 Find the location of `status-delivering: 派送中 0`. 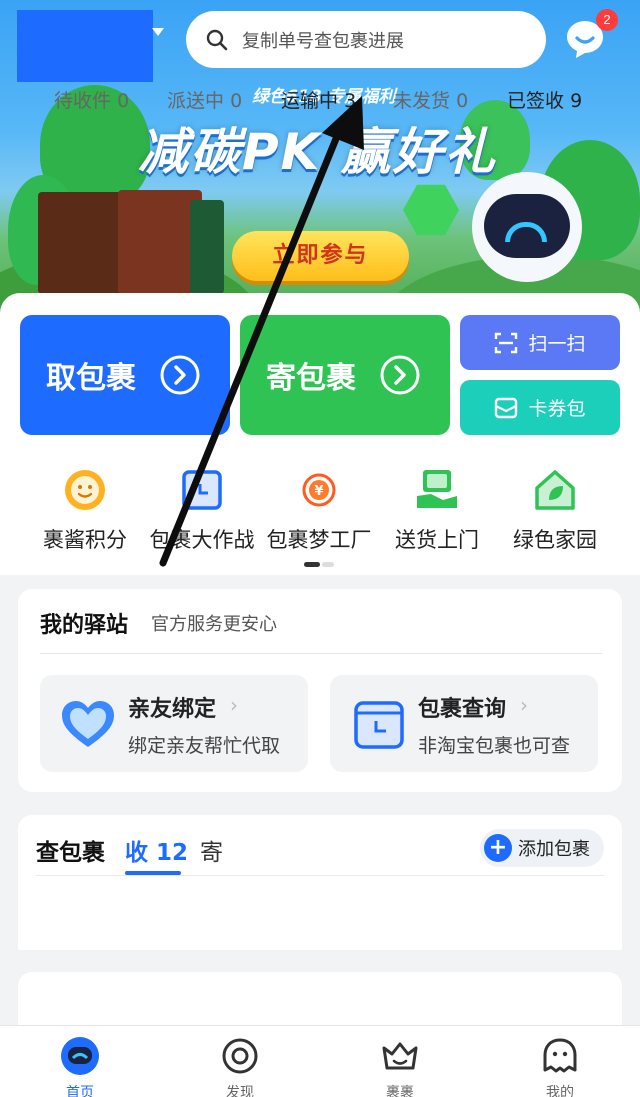

status-delivering: 派送中 0 is located at coordinates (204, 99).